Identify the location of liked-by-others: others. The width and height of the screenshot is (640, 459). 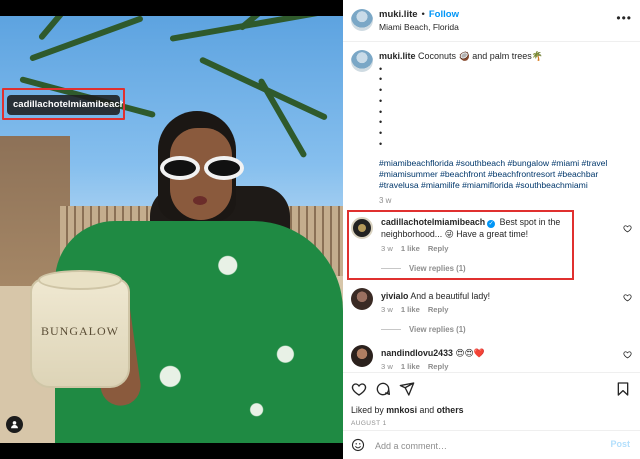
(450, 410).